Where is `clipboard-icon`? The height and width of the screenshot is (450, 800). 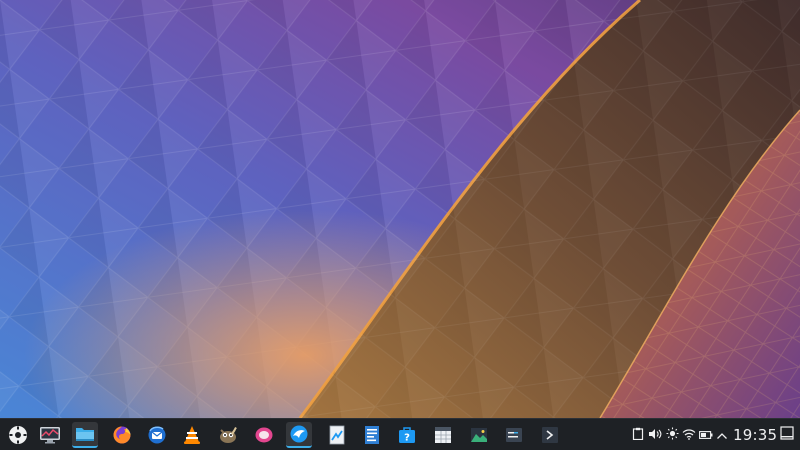 clipboard-icon is located at coordinates (638, 434).